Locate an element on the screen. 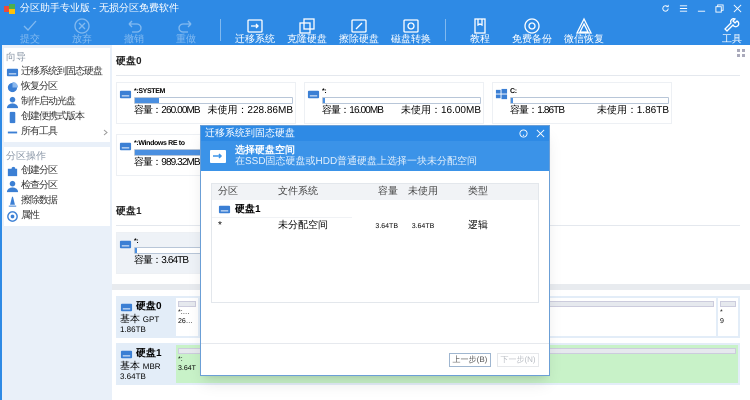 Image resolution: width=750 pixels, height=400 pixels. dialog-heading: 选择硬盘空间 is located at coordinates (265, 151).